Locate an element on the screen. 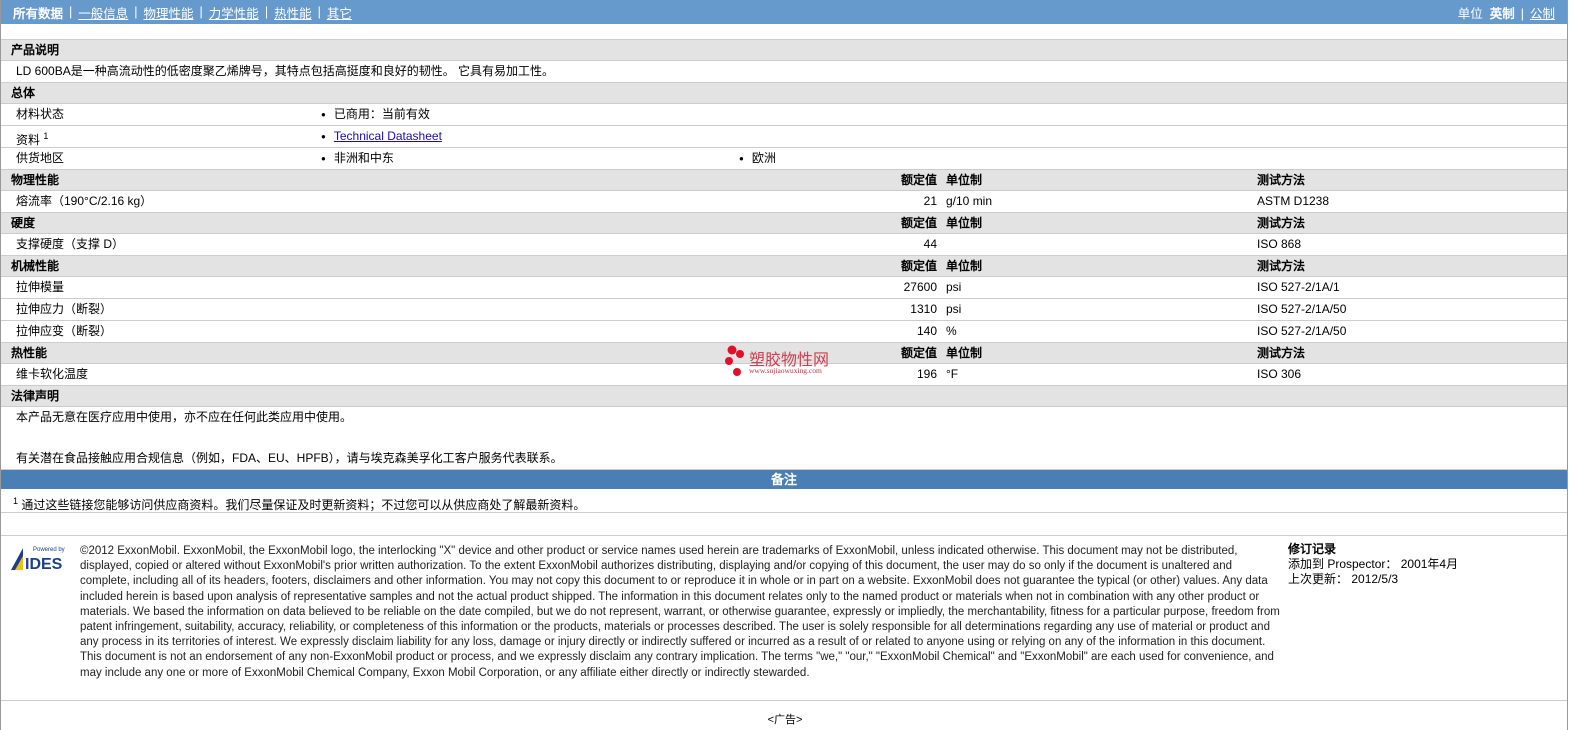  svg-text: Powered by is located at coordinates (49, 550).